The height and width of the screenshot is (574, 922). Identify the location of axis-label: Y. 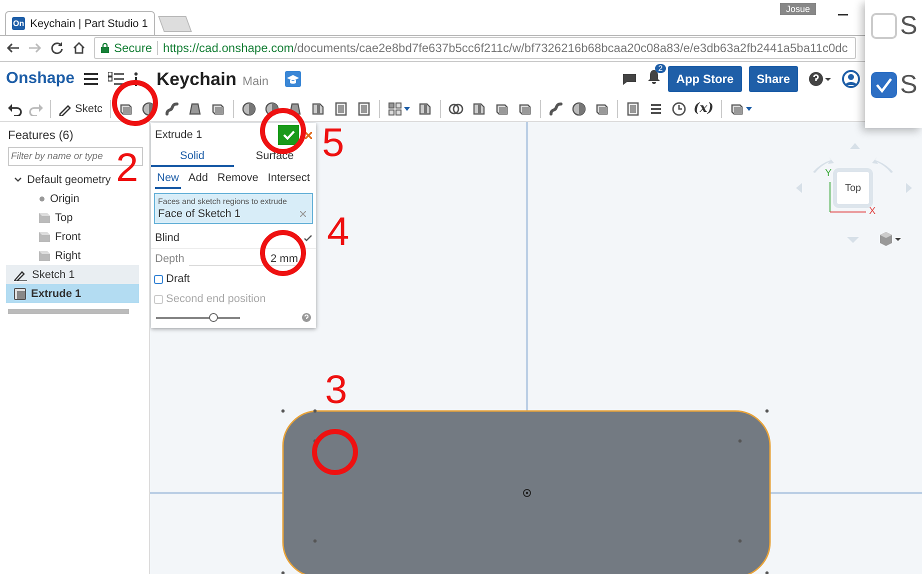
(828, 173).